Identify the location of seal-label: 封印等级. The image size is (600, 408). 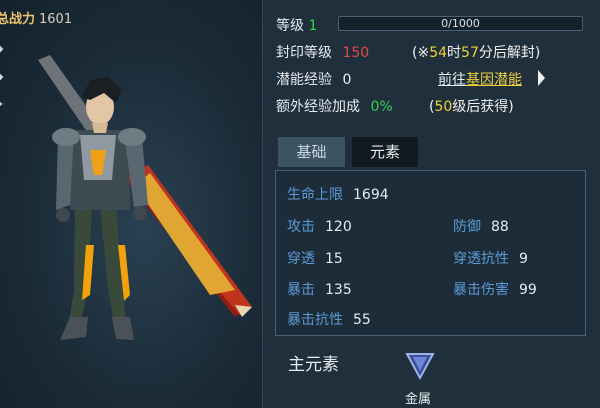
(304, 53).